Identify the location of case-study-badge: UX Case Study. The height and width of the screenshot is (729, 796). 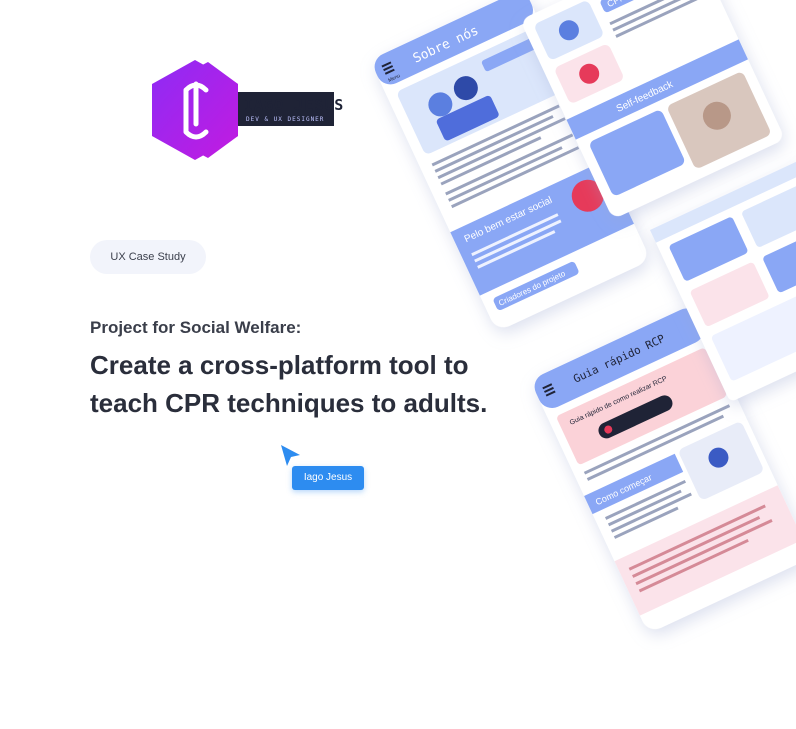
(148, 257).